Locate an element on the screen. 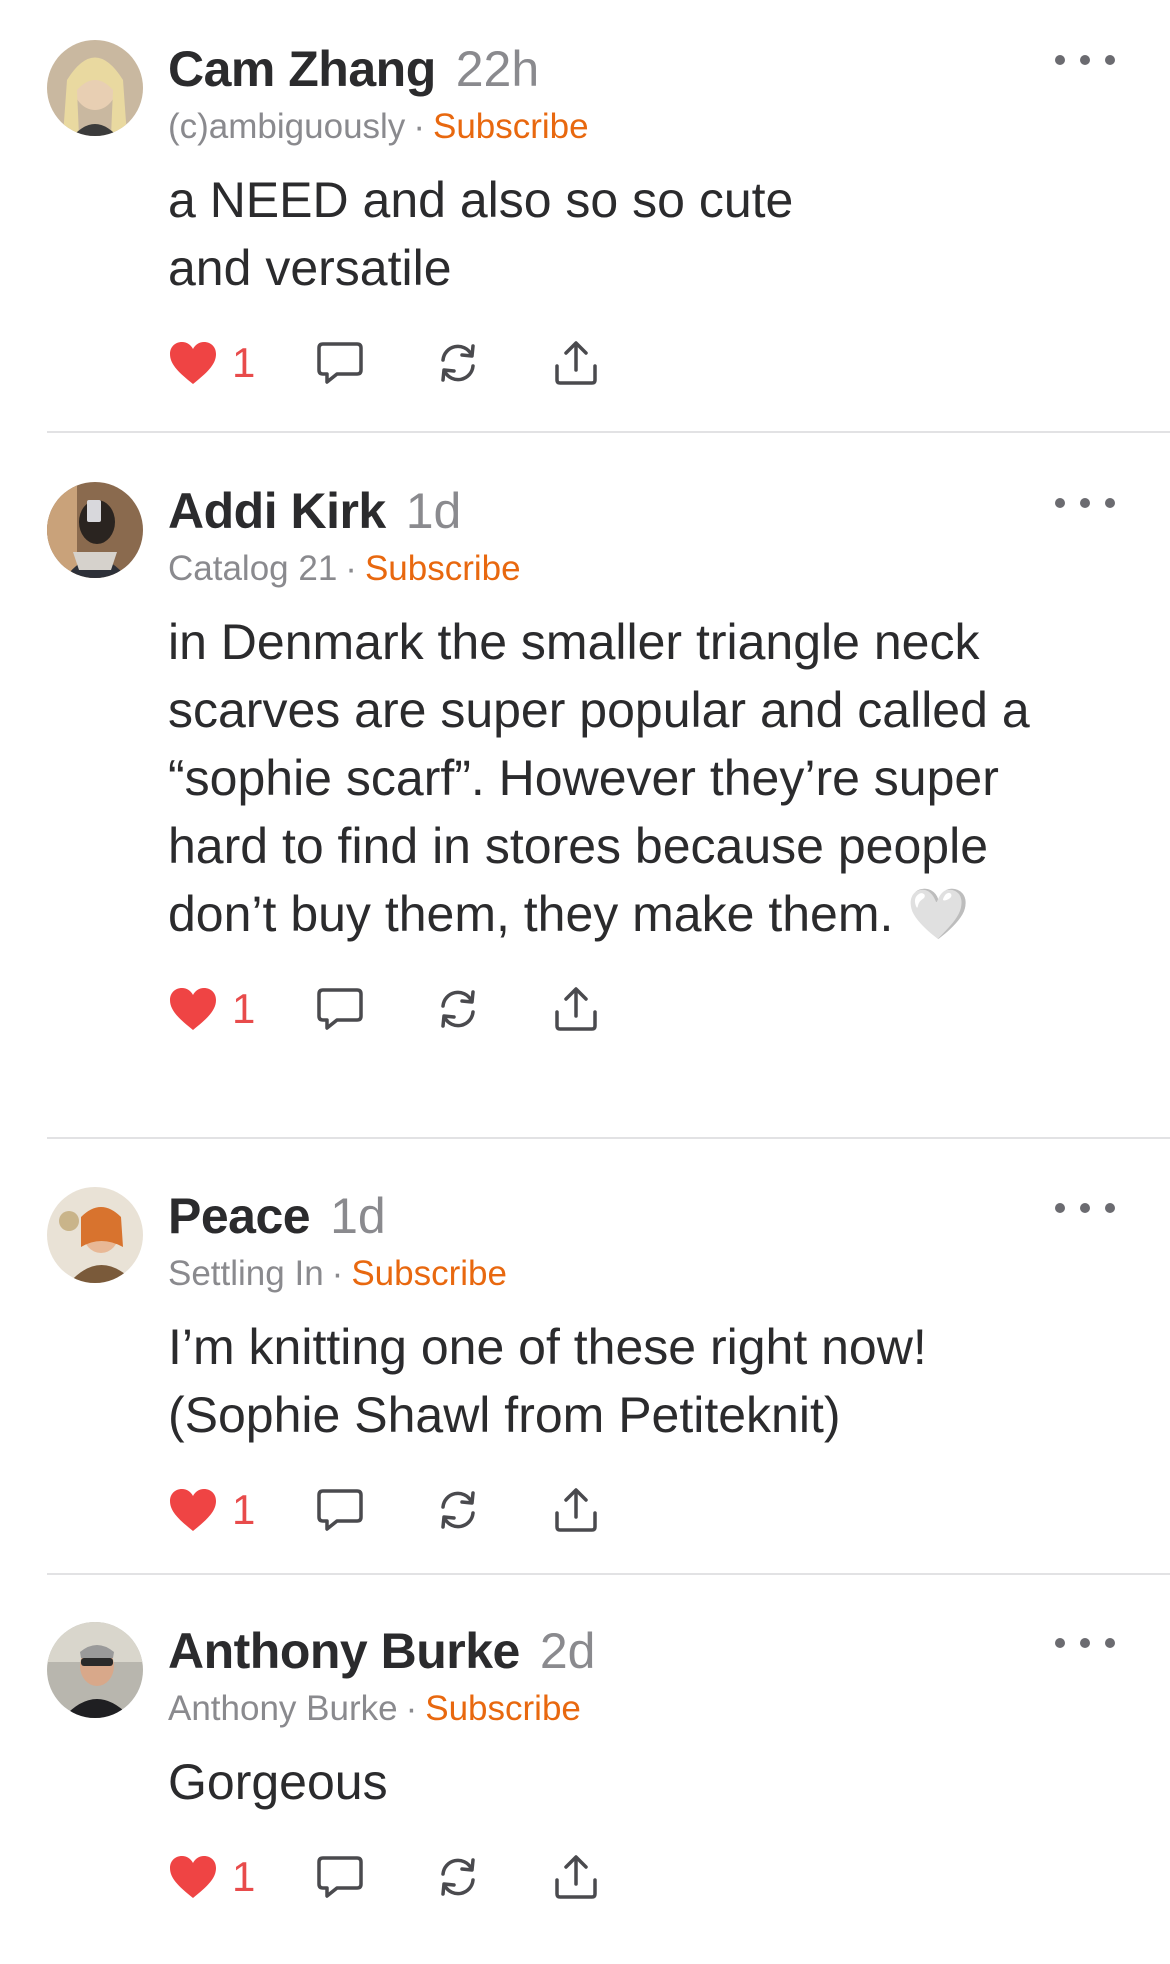 The height and width of the screenshot is (1964, 1170). comment-header: Peace 1d is located at coordinates (649, 1217).